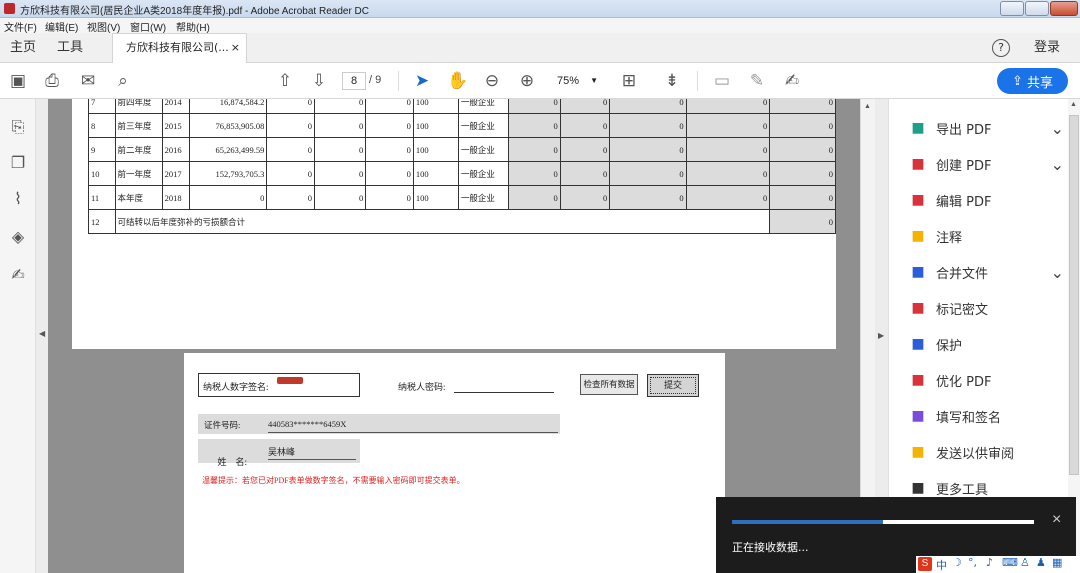  Describe the element at coordinates (807, 522) in the screenshot. I see `progress-fill` at that location.